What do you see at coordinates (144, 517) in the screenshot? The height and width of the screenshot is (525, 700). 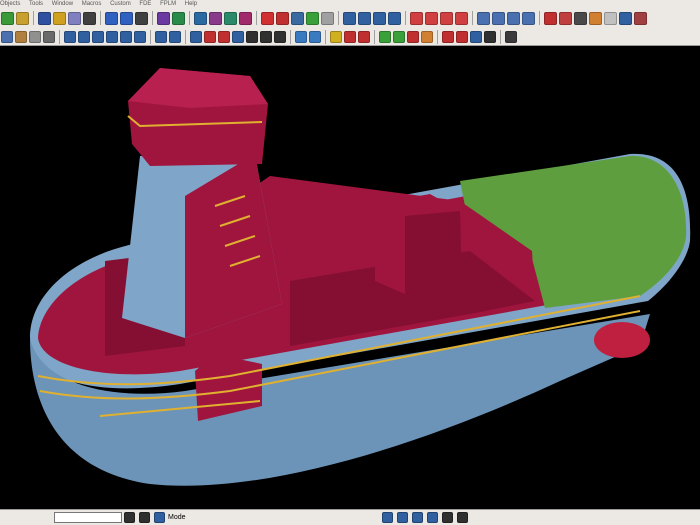 I see `camera-icon` at bounding box center [144, 517].